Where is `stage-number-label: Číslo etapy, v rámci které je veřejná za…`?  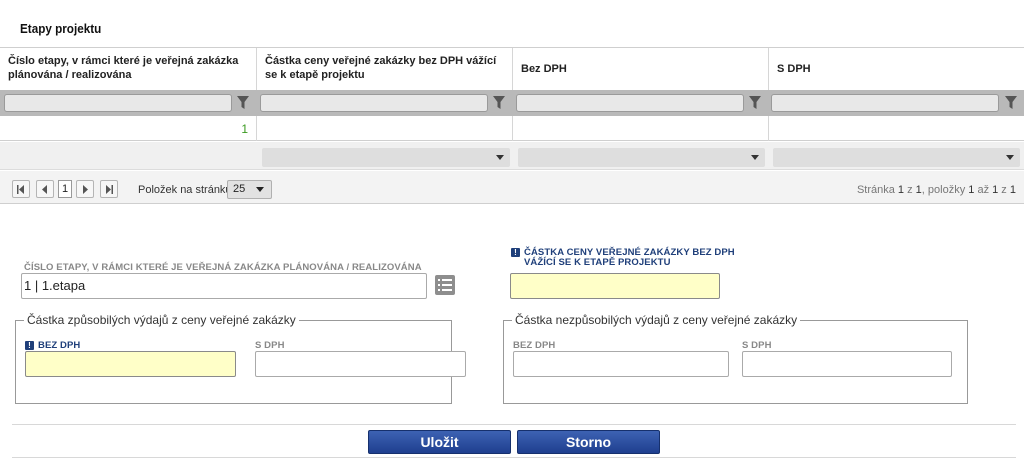 stage-number-label: Číslo etapy, v rámci které je veřejná za… is located at coordinates (223, 267).